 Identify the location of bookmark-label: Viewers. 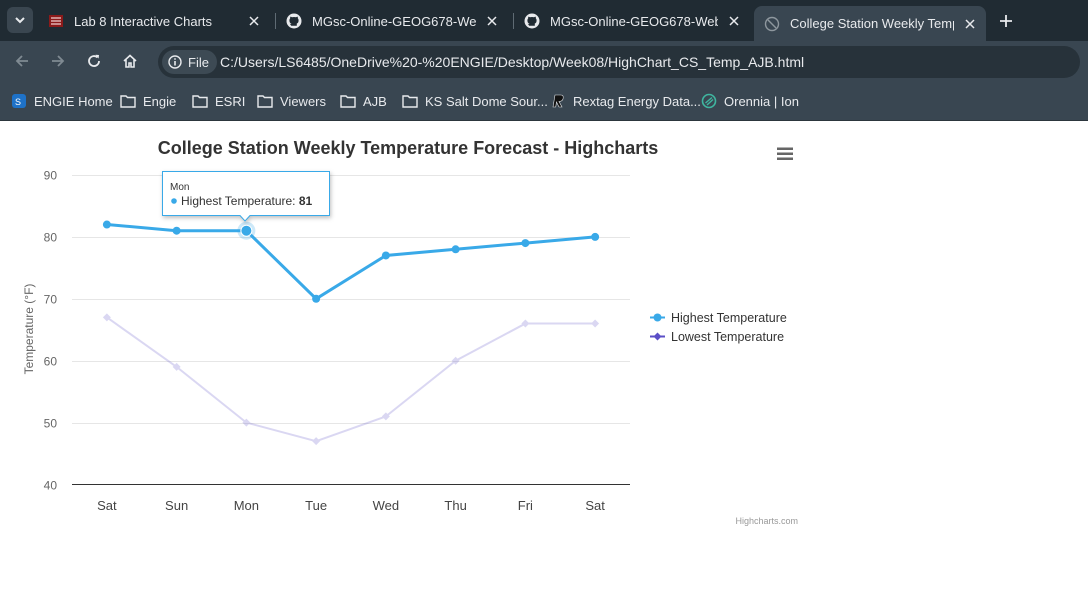
(303, 101).